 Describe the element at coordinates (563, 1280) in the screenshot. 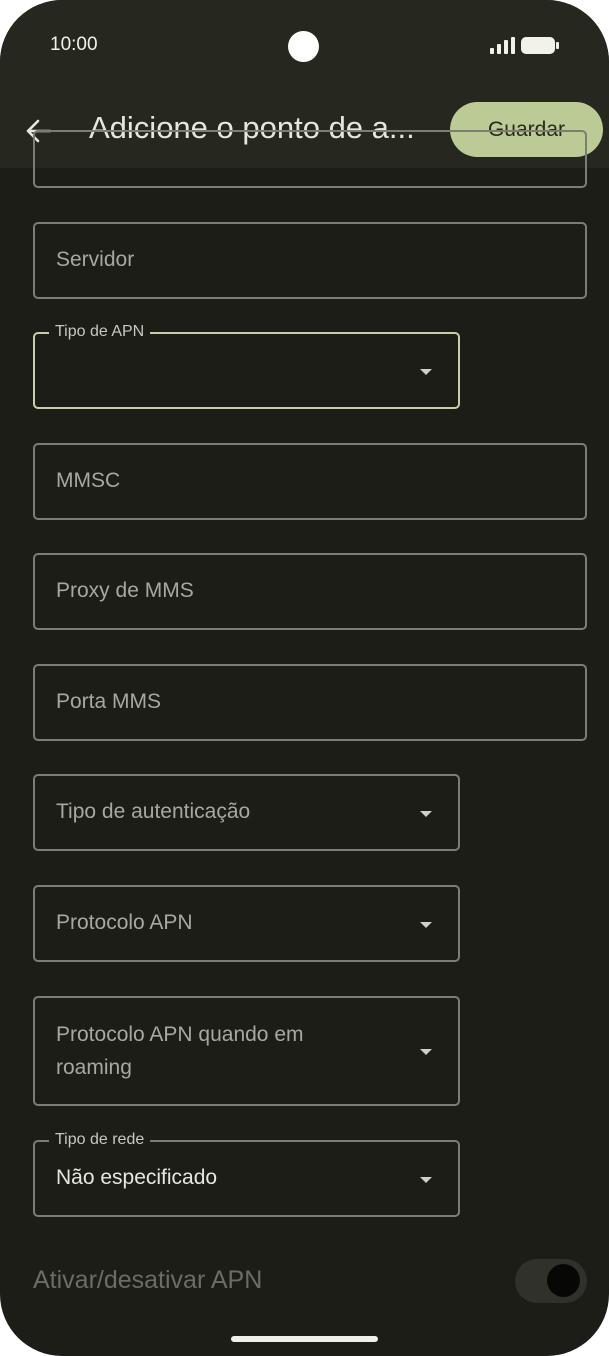

I see `switch-knob` at that location.